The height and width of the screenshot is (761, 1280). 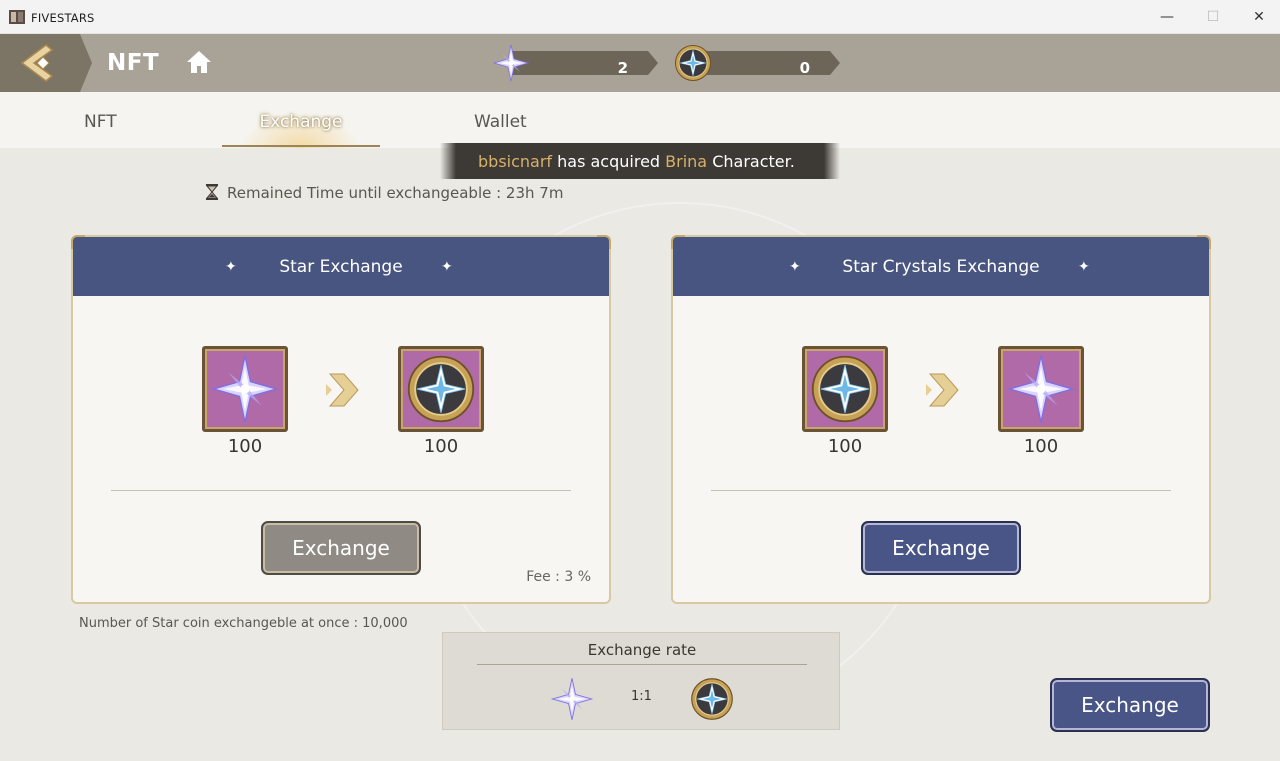 What do you see at coordinates (500, 122) in the screenshot?
I see `tab-wallet: Wallet` at bounding box center [500, 122].